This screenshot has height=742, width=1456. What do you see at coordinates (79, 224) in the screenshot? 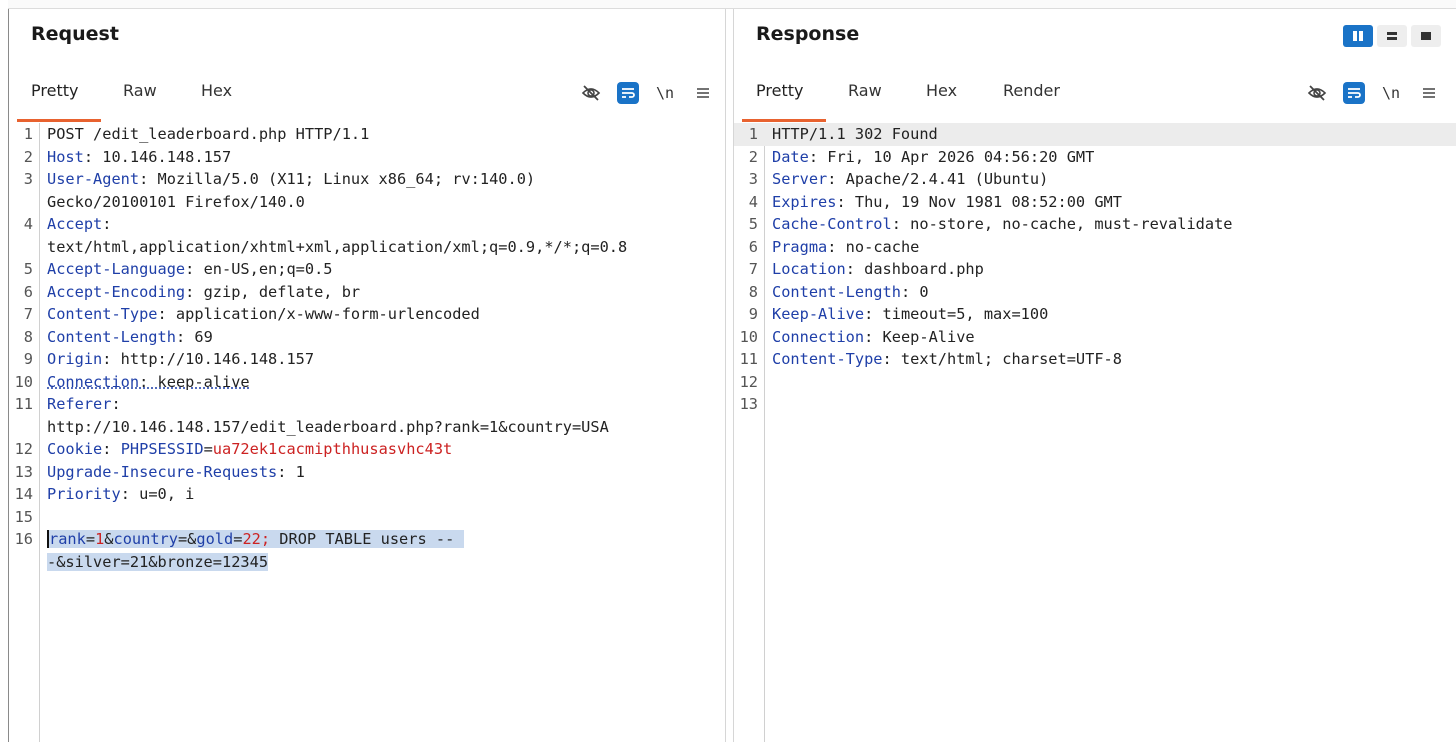
I see `line-text: Accept:` at bounding box center [79, 224].